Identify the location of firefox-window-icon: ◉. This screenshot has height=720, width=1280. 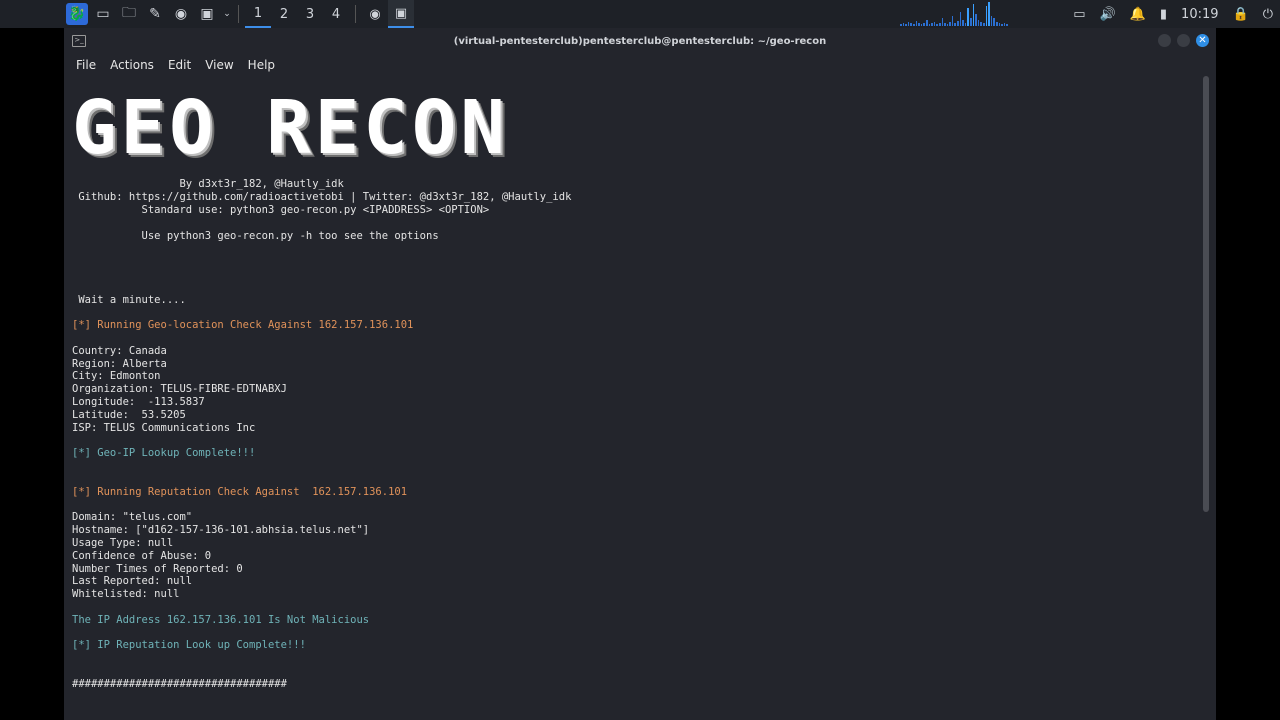
(375, 14).